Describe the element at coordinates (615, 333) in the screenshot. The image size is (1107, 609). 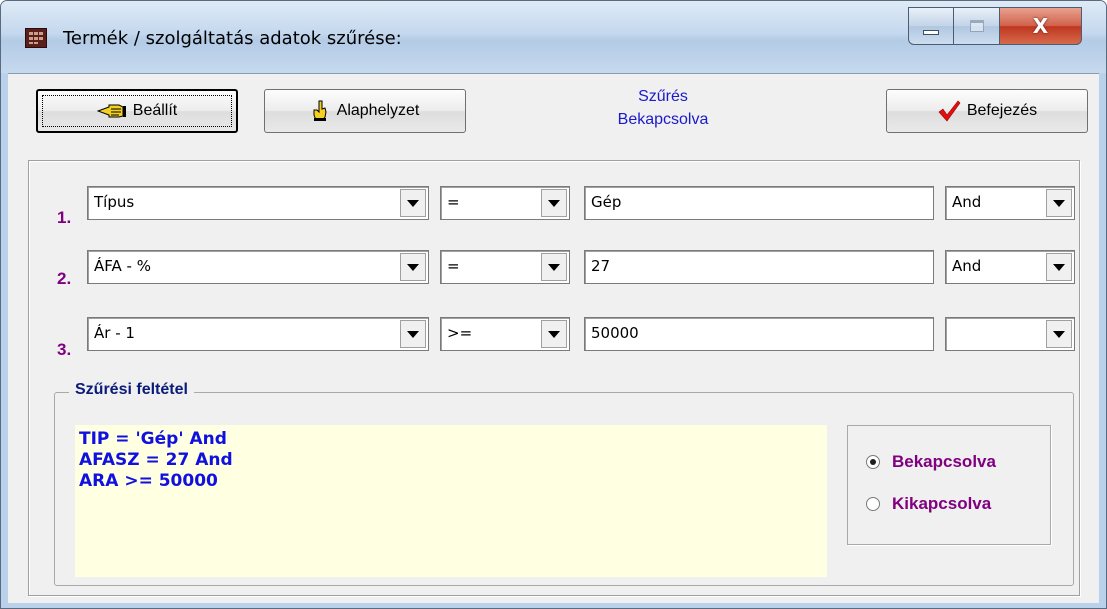
I see `value-input-text: 50000` at that location.